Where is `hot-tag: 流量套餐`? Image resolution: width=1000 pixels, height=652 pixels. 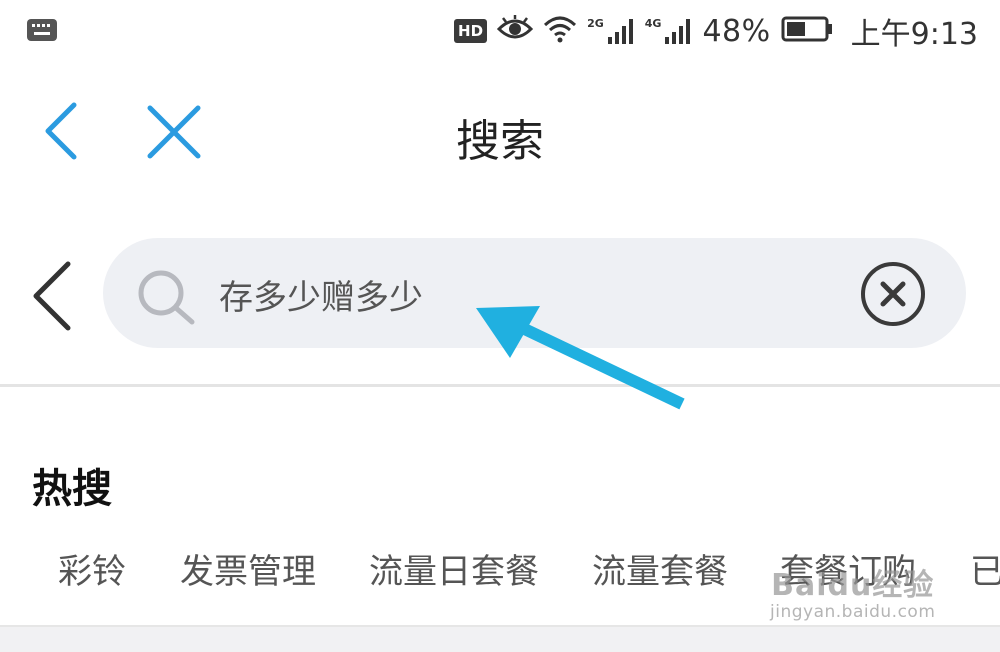 hot-tag: 流量套餐 is located at coordinates (660, 568).